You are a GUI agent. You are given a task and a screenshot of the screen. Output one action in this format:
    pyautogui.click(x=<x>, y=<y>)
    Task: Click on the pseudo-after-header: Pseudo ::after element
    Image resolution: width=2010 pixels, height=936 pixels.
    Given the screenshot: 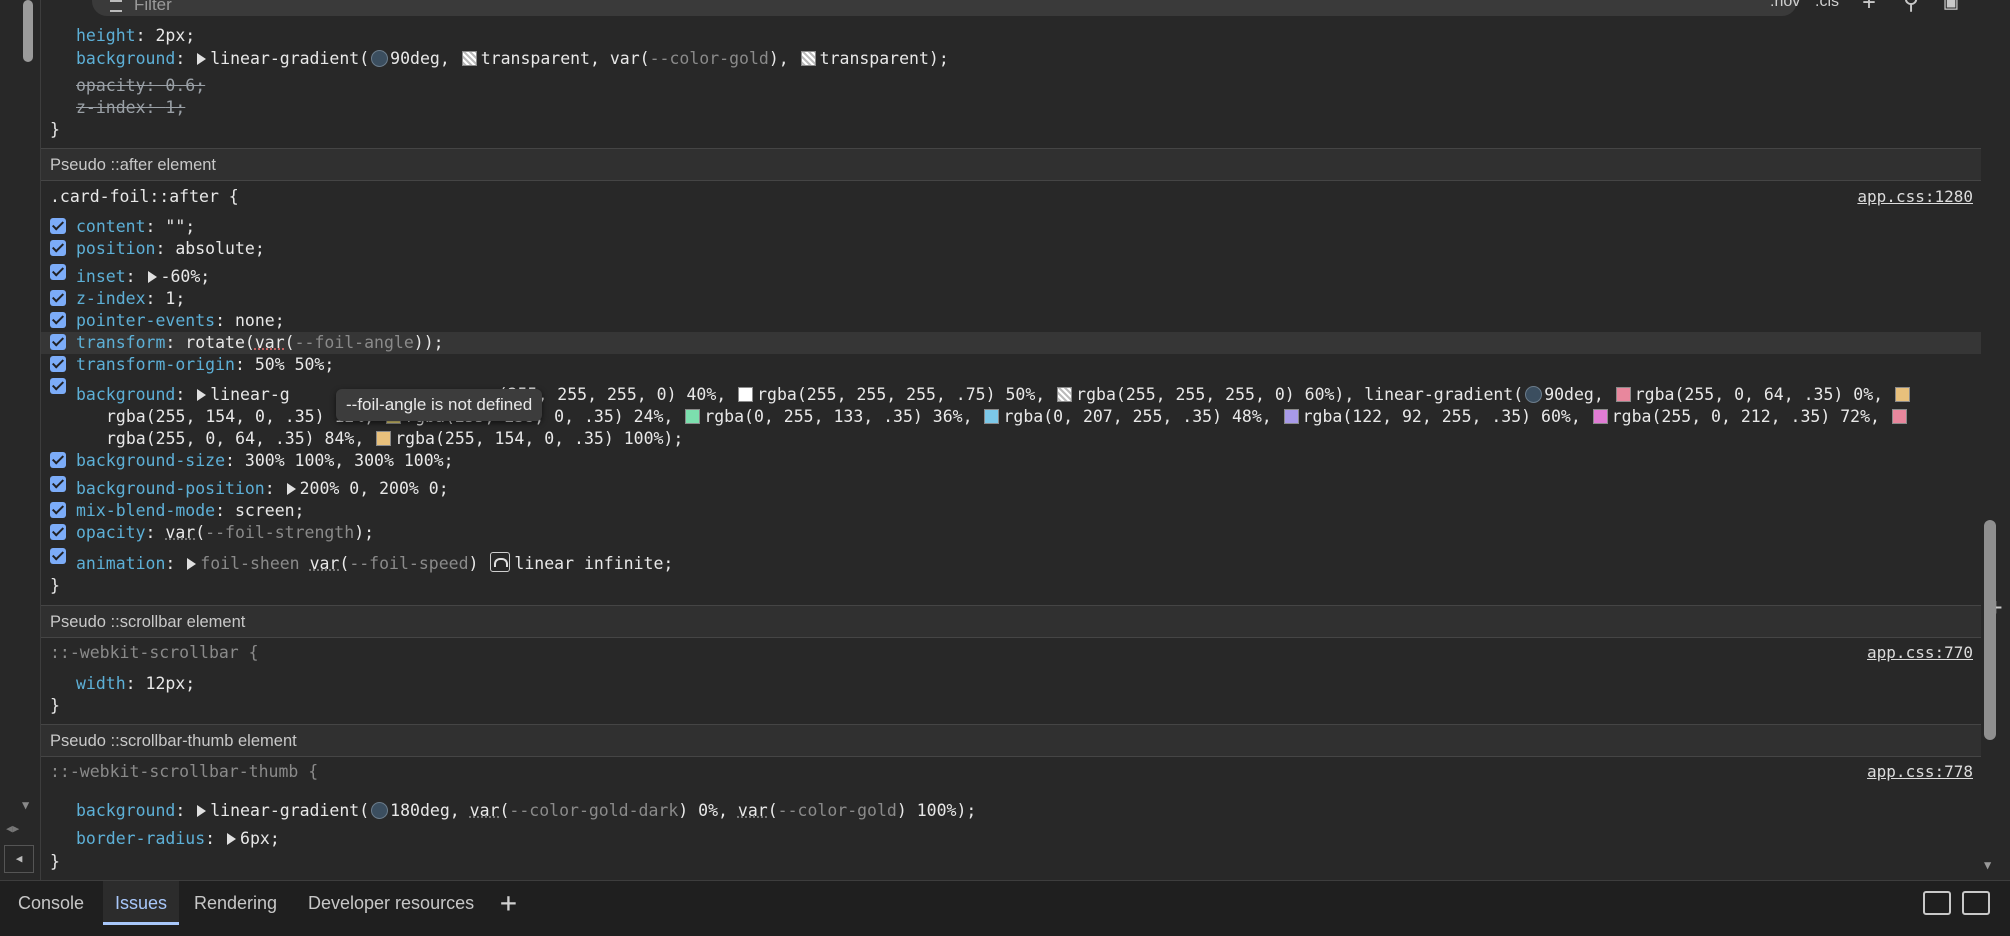 What is the action you would take?
    pyautogui.click(x=1011, y=164)
    